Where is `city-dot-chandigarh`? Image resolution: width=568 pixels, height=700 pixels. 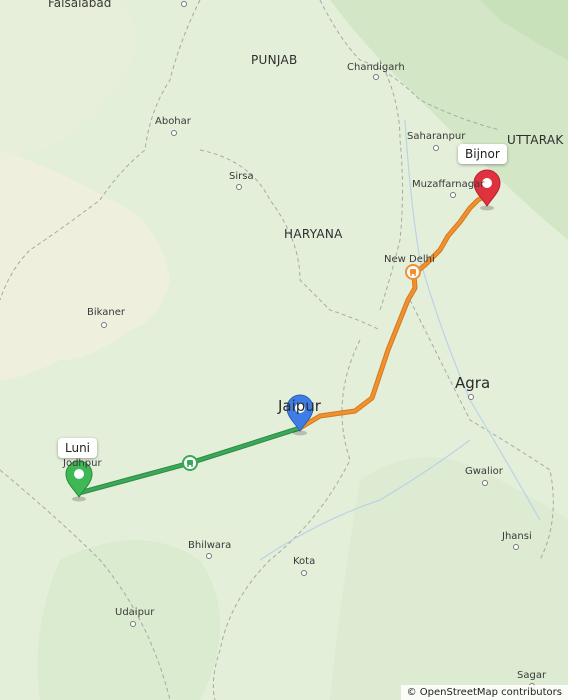 city-dot-chandigarh is located at coordinates (376, 77).